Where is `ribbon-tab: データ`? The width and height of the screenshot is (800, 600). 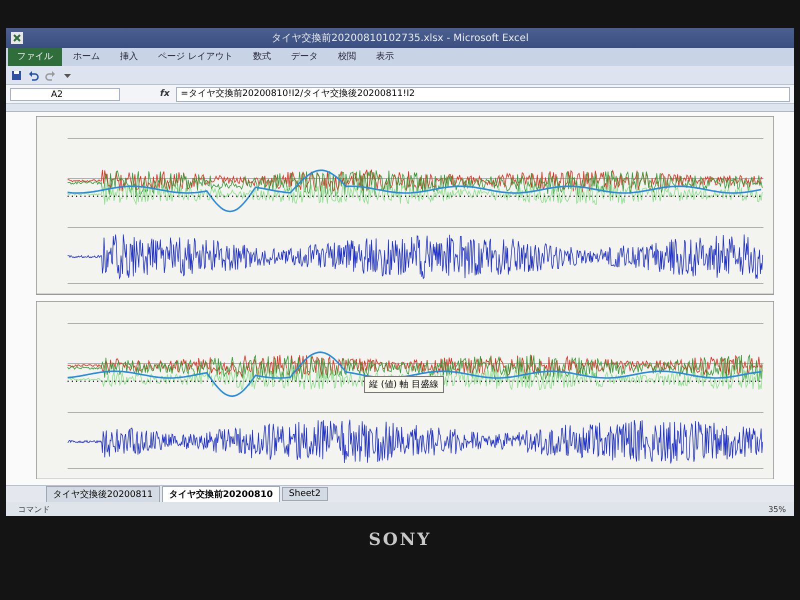
ribbon-tab: データ is located at coordinates (304, 56).